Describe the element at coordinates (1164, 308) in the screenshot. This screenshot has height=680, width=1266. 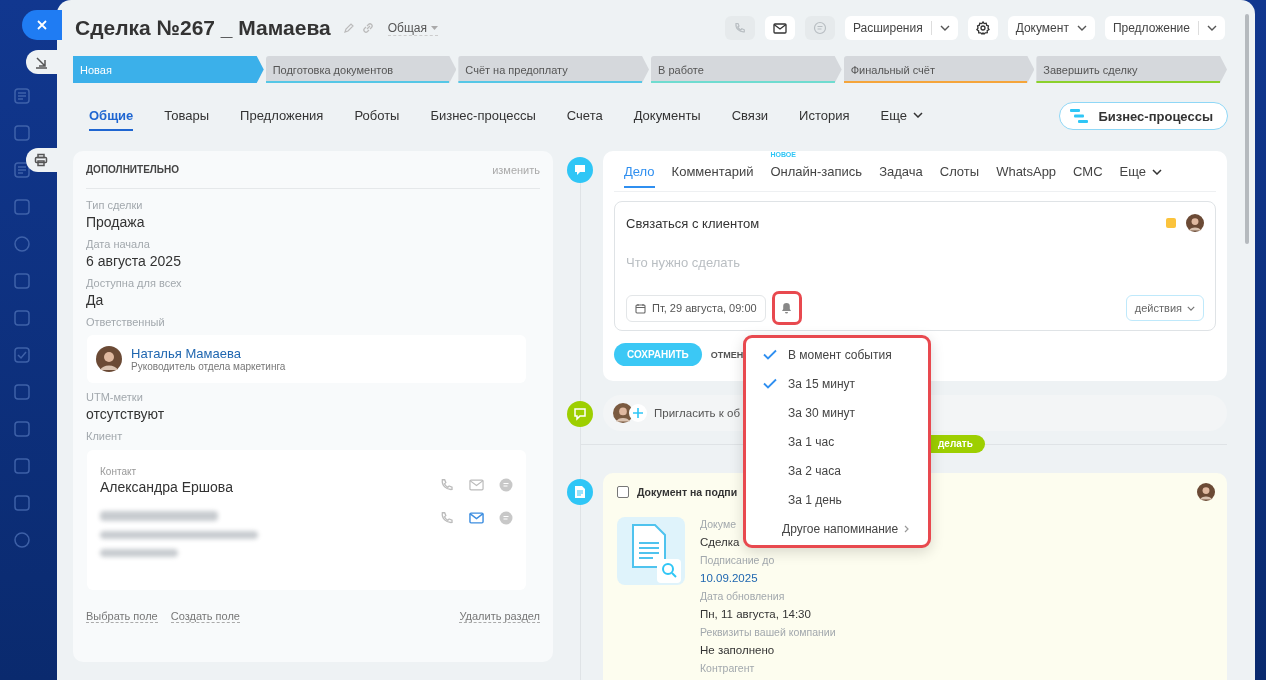
I see `actions-dropdown: действия` at that location.